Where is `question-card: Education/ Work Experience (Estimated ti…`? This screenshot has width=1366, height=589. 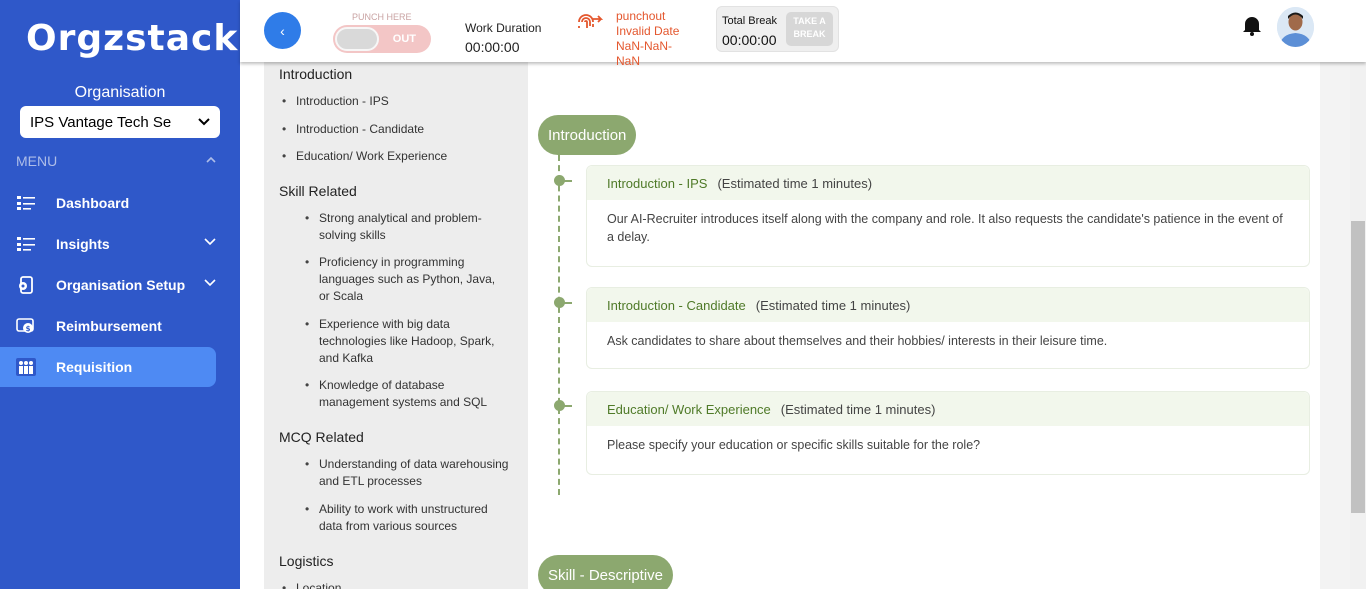
question-card: Education/ Work Experience (Estimated ti… is located at coordinates (948, 433).